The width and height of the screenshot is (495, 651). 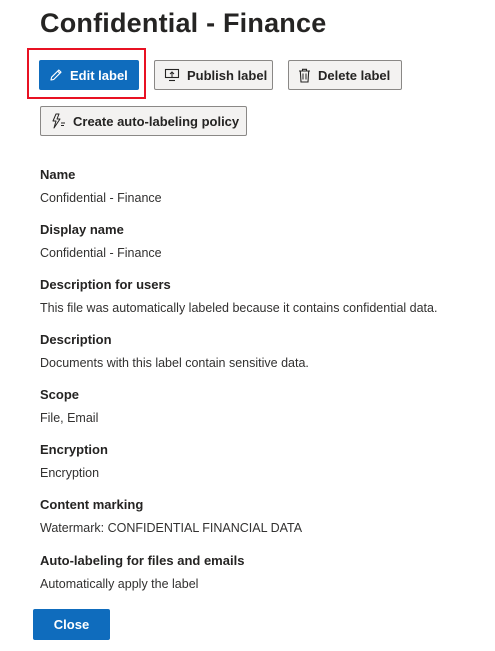 I want to click on edit-label-text: Edit label, so click(x=99, y=75).